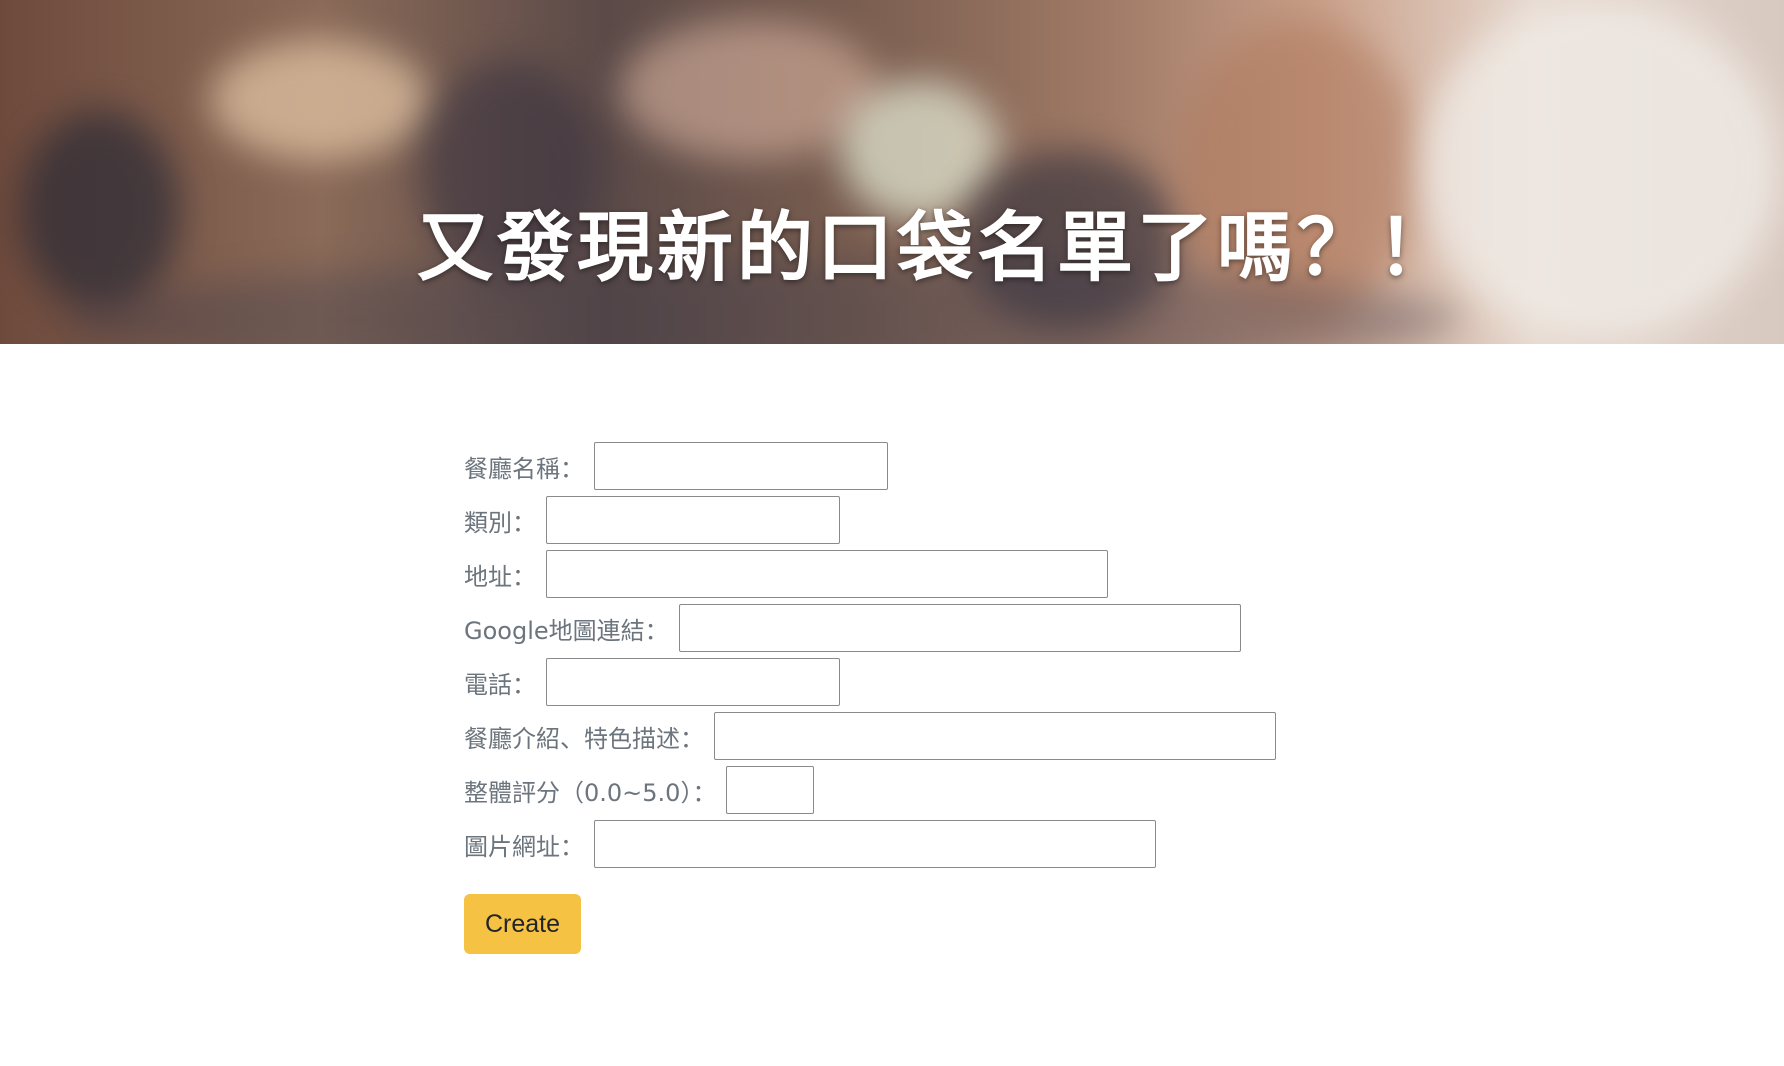 The image size is (1784, 1066). What do you see at coordinates (914, 682) in the screenshot?
I see `form-row-phone: 電話：` at bounding box center [914, 682].